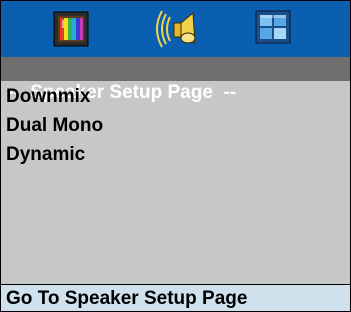 The height and width of the screenshot is (312, 351). What do you see at coordinates (177, 31) in the screenshot?
I see `speaker-icon` at bounding box center [177, 31].